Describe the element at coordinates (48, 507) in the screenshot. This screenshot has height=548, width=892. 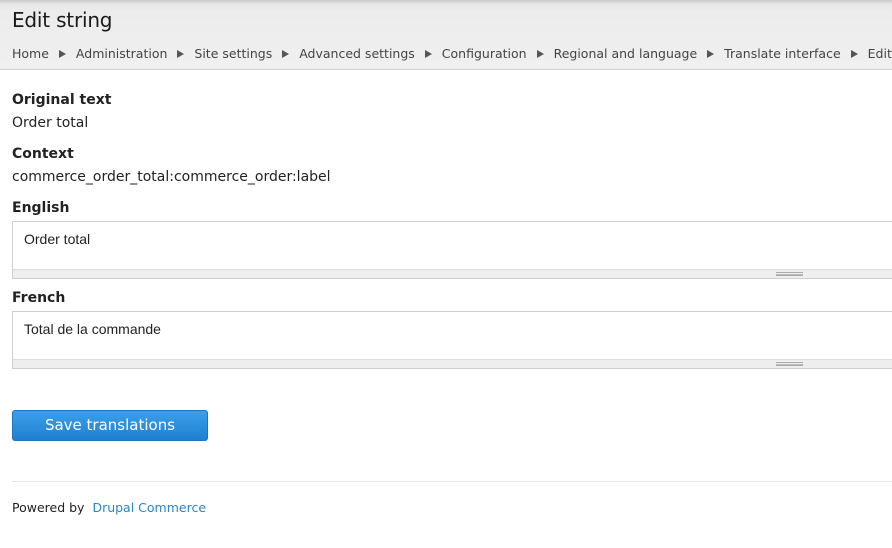
I see `footer-powered-by: Powered by` at that location.